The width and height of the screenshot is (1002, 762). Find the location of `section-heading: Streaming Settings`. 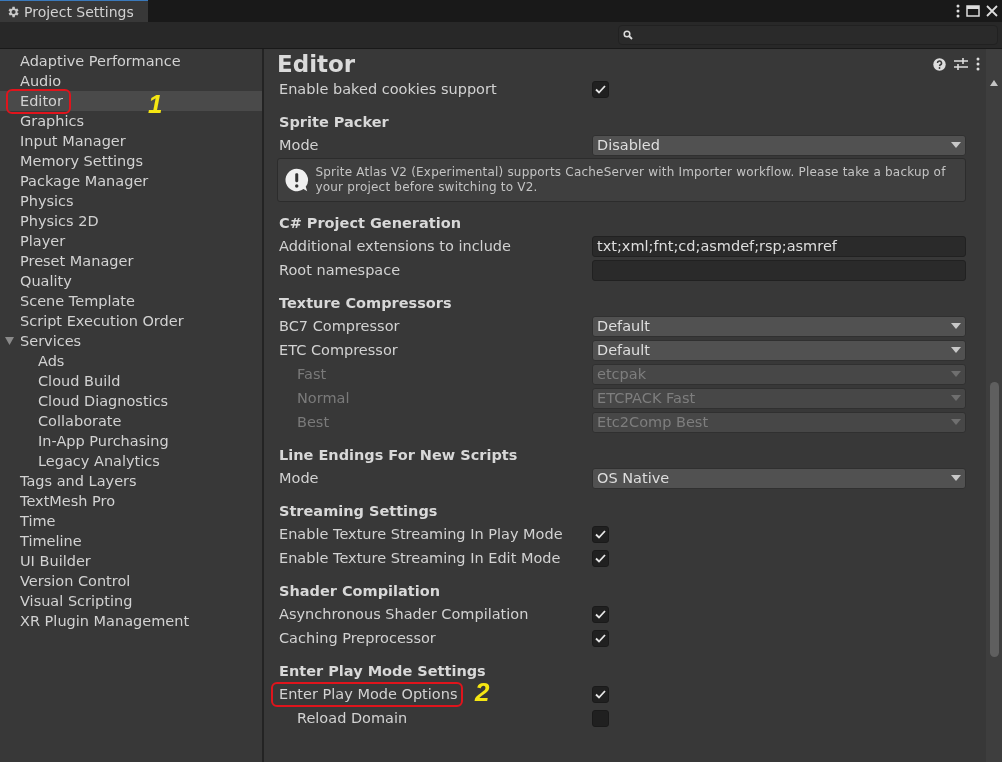

section-heading: Streaming Settings is located at coordinates (358, 511).